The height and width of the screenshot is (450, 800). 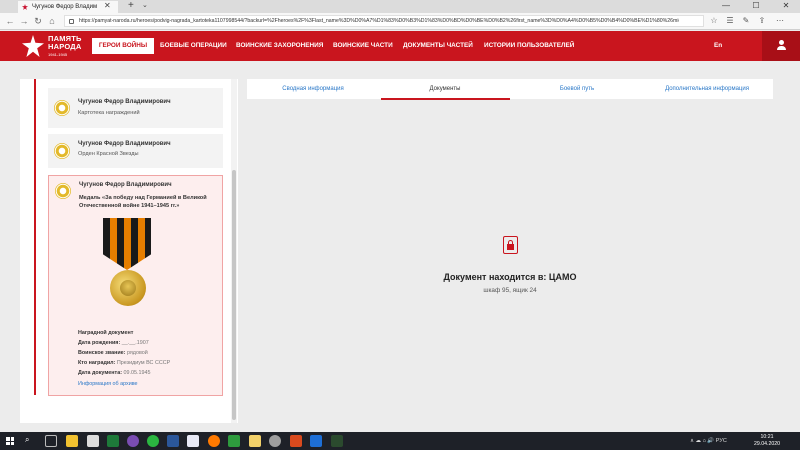 What do you see at coordinates (58, 54) in the screenshot?
I see `logo-years: 1941-1945` at bounding box center [58, 54].